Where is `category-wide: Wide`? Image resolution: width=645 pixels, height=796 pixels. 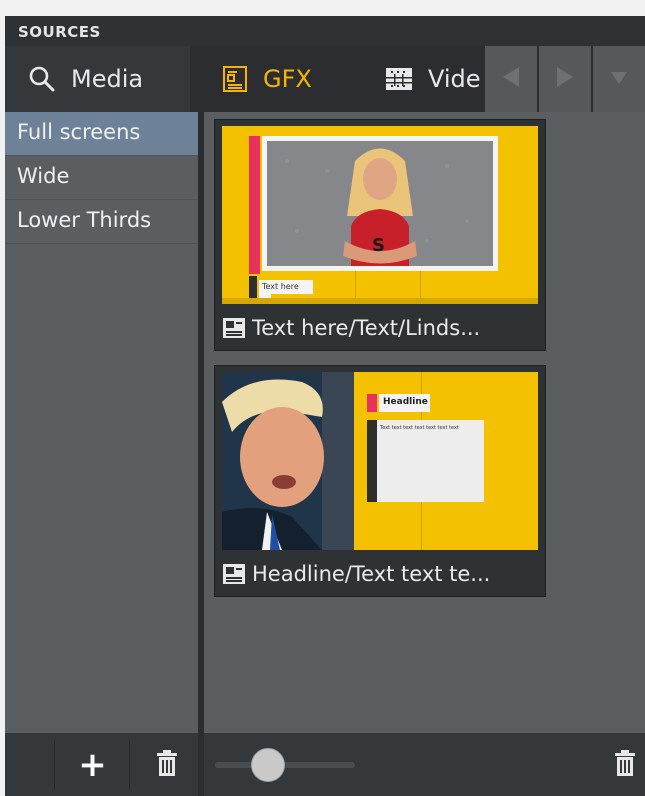
category-wide: Wide is located at coordinates (101, 178).